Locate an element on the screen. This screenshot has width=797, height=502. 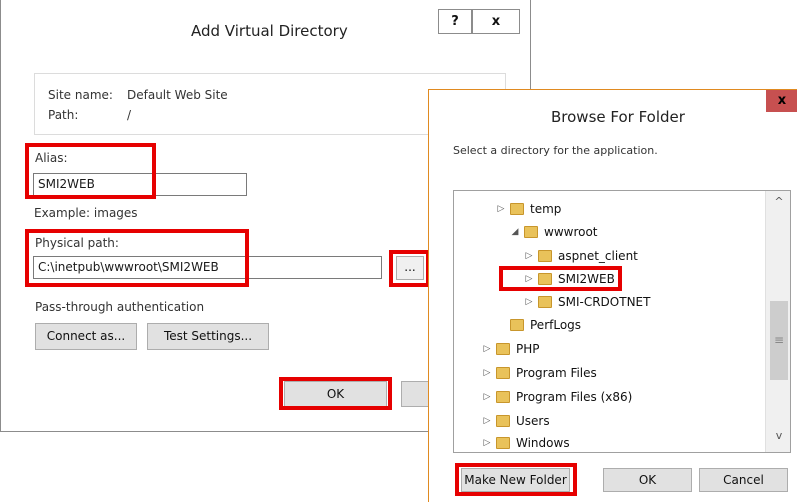
help-button: ? is located at coordinates (455, 21).